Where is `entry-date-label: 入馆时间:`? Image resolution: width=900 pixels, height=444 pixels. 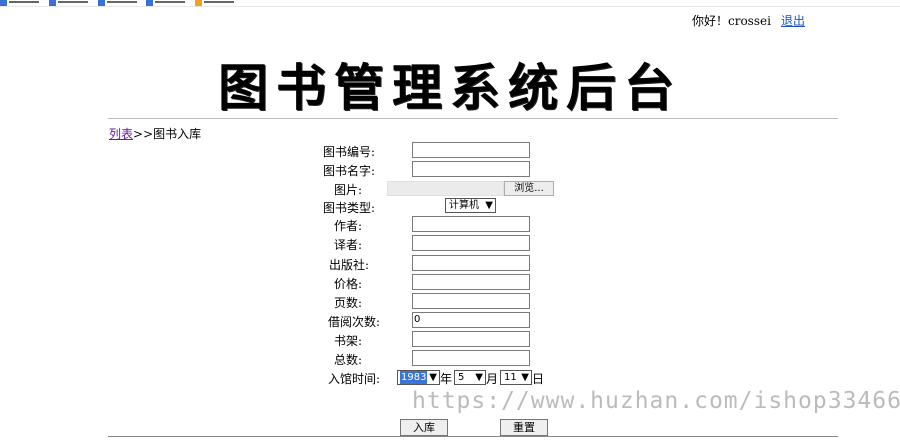 entry-date-label: 入馆时间: is located at coordinates (353, 379).